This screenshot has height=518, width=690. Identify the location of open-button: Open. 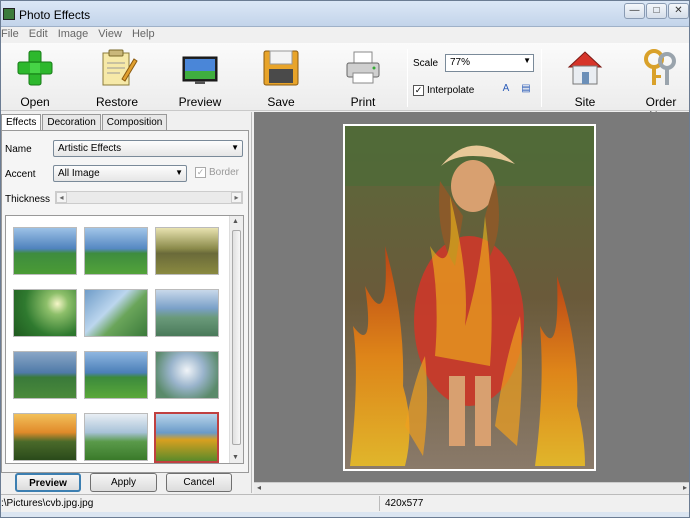
(35, 78).